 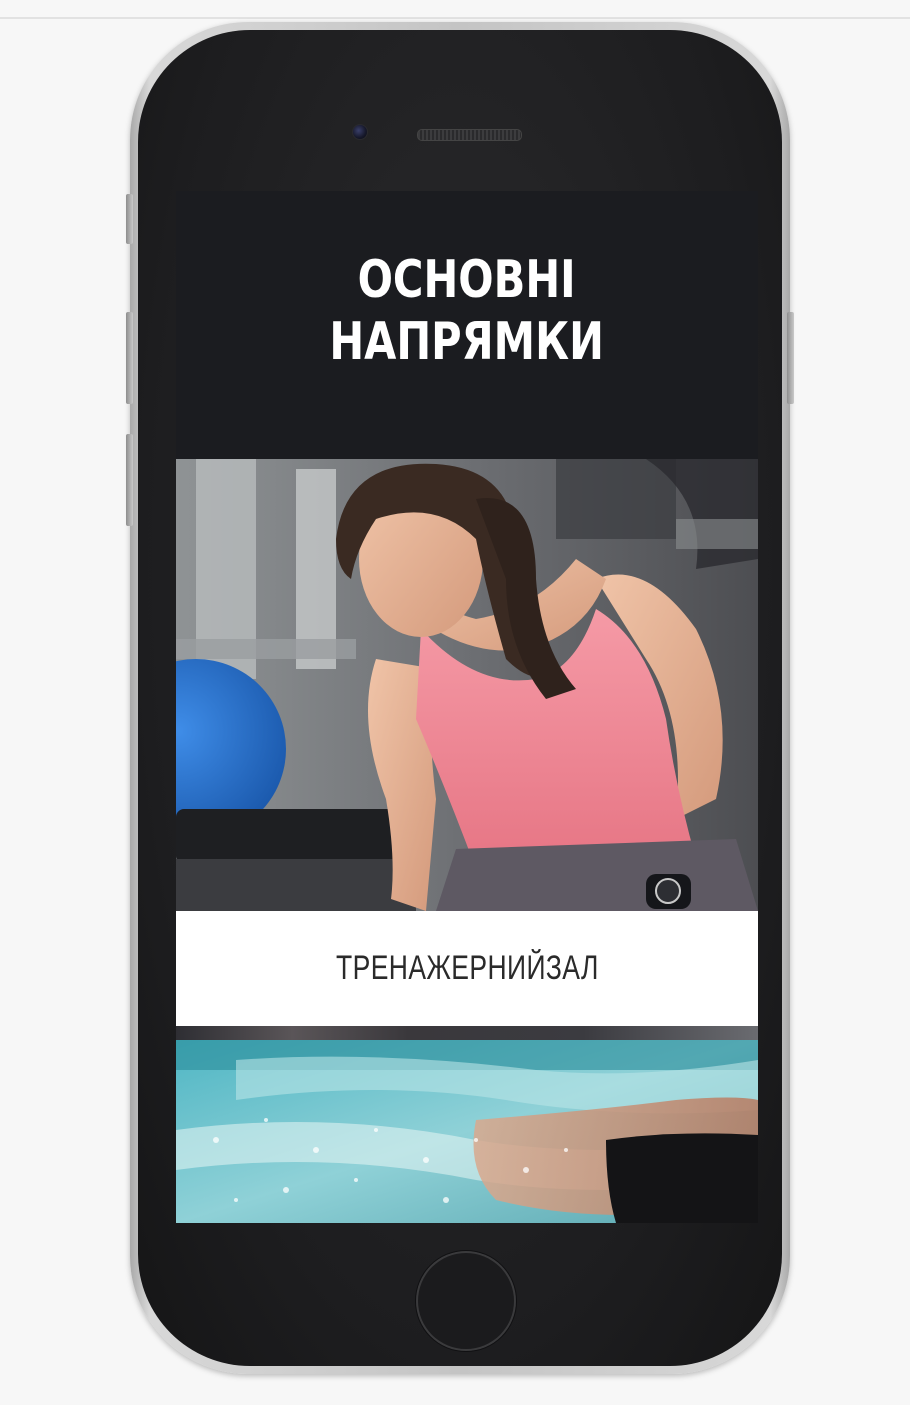 What do you see at coordinates (467, 1033) in the screenshot?
I see `next-card-top-edge` at bounding box center [467, 1033].